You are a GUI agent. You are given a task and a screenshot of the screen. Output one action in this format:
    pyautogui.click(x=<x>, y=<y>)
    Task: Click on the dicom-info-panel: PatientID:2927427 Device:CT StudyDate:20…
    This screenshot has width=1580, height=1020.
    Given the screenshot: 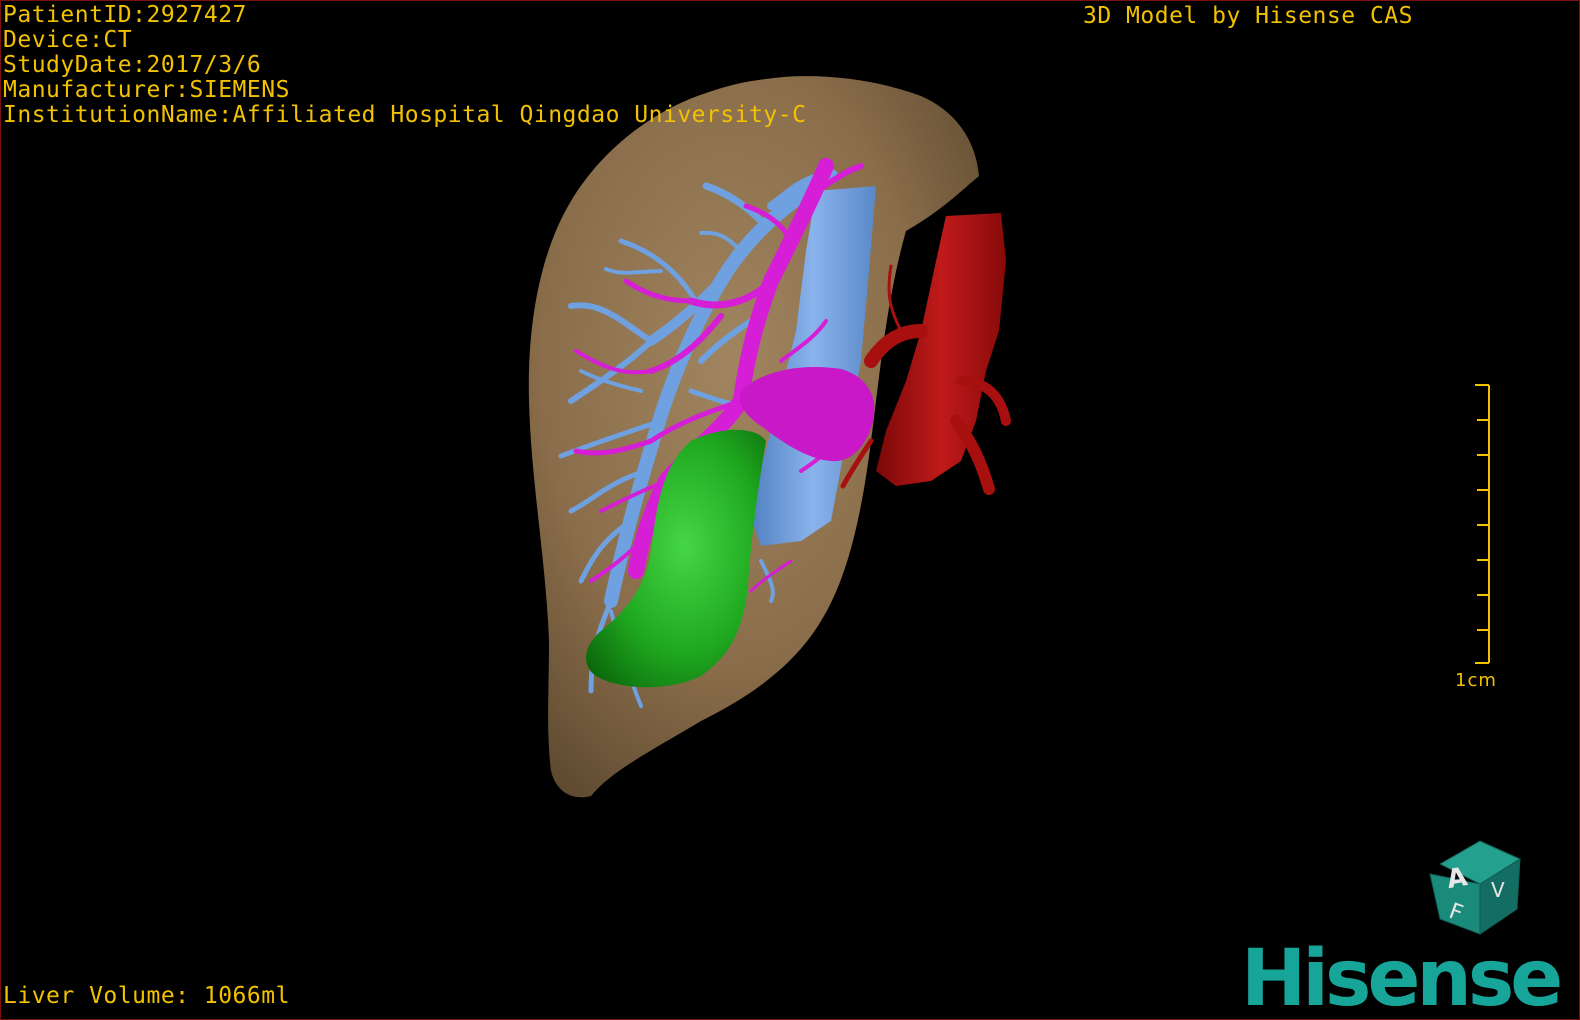 What is the action you would take?
    pyautogui.click(x=404, y=65)
    